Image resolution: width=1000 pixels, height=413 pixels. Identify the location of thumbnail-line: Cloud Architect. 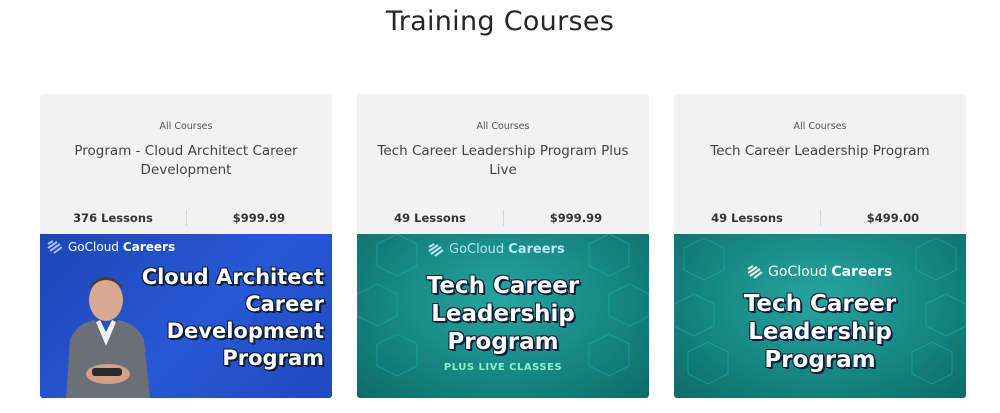
(232, 277).